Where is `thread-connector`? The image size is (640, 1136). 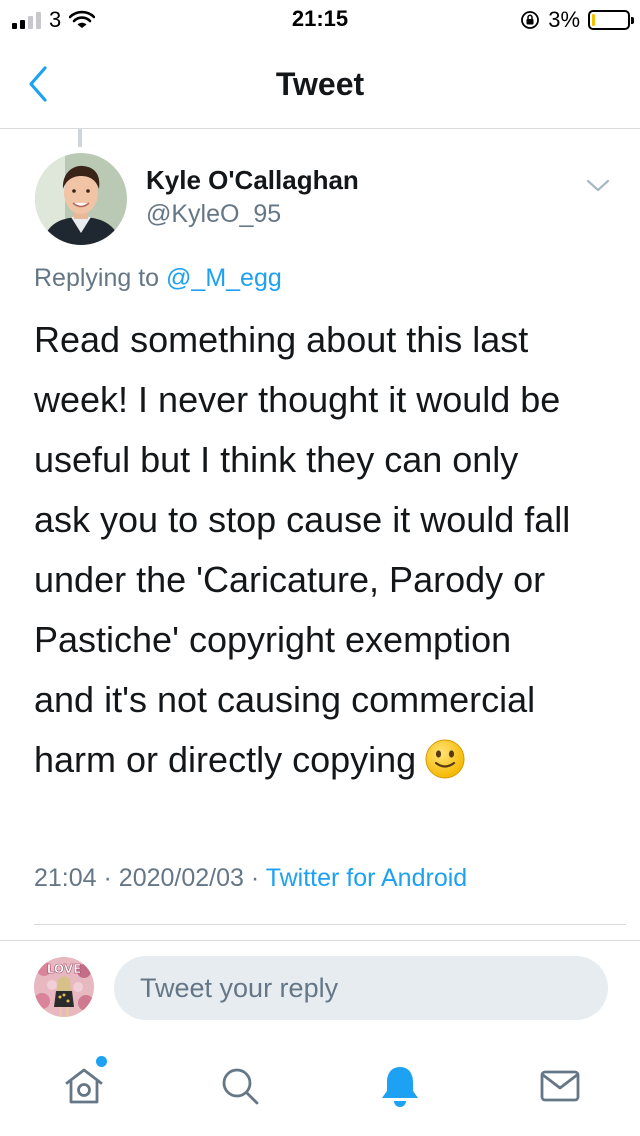 thread-connector is located at coordinates (80, 138).